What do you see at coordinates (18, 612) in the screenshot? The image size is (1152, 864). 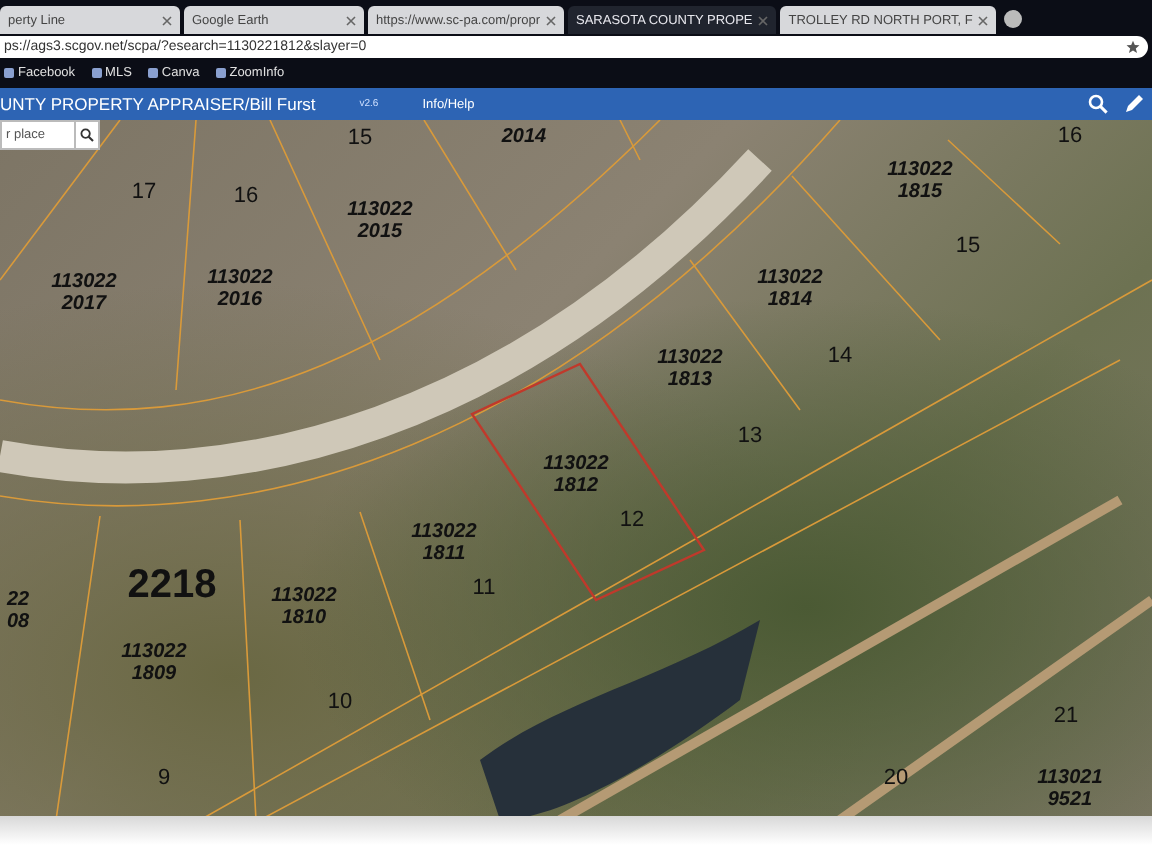 I see `parcel-number-label: 22 08` at bounding box center [18, 612].